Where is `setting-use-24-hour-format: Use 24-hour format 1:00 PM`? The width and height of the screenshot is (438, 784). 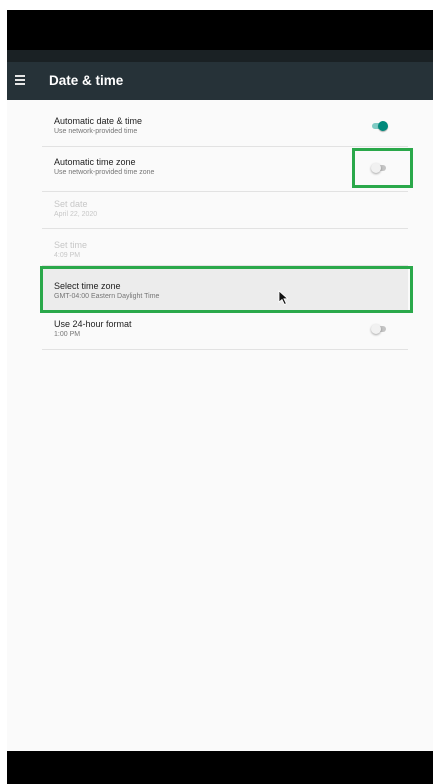 setting-use-24-hour-format: Use 24-hour format 1:00 PM is located at coordinates (225, 331).